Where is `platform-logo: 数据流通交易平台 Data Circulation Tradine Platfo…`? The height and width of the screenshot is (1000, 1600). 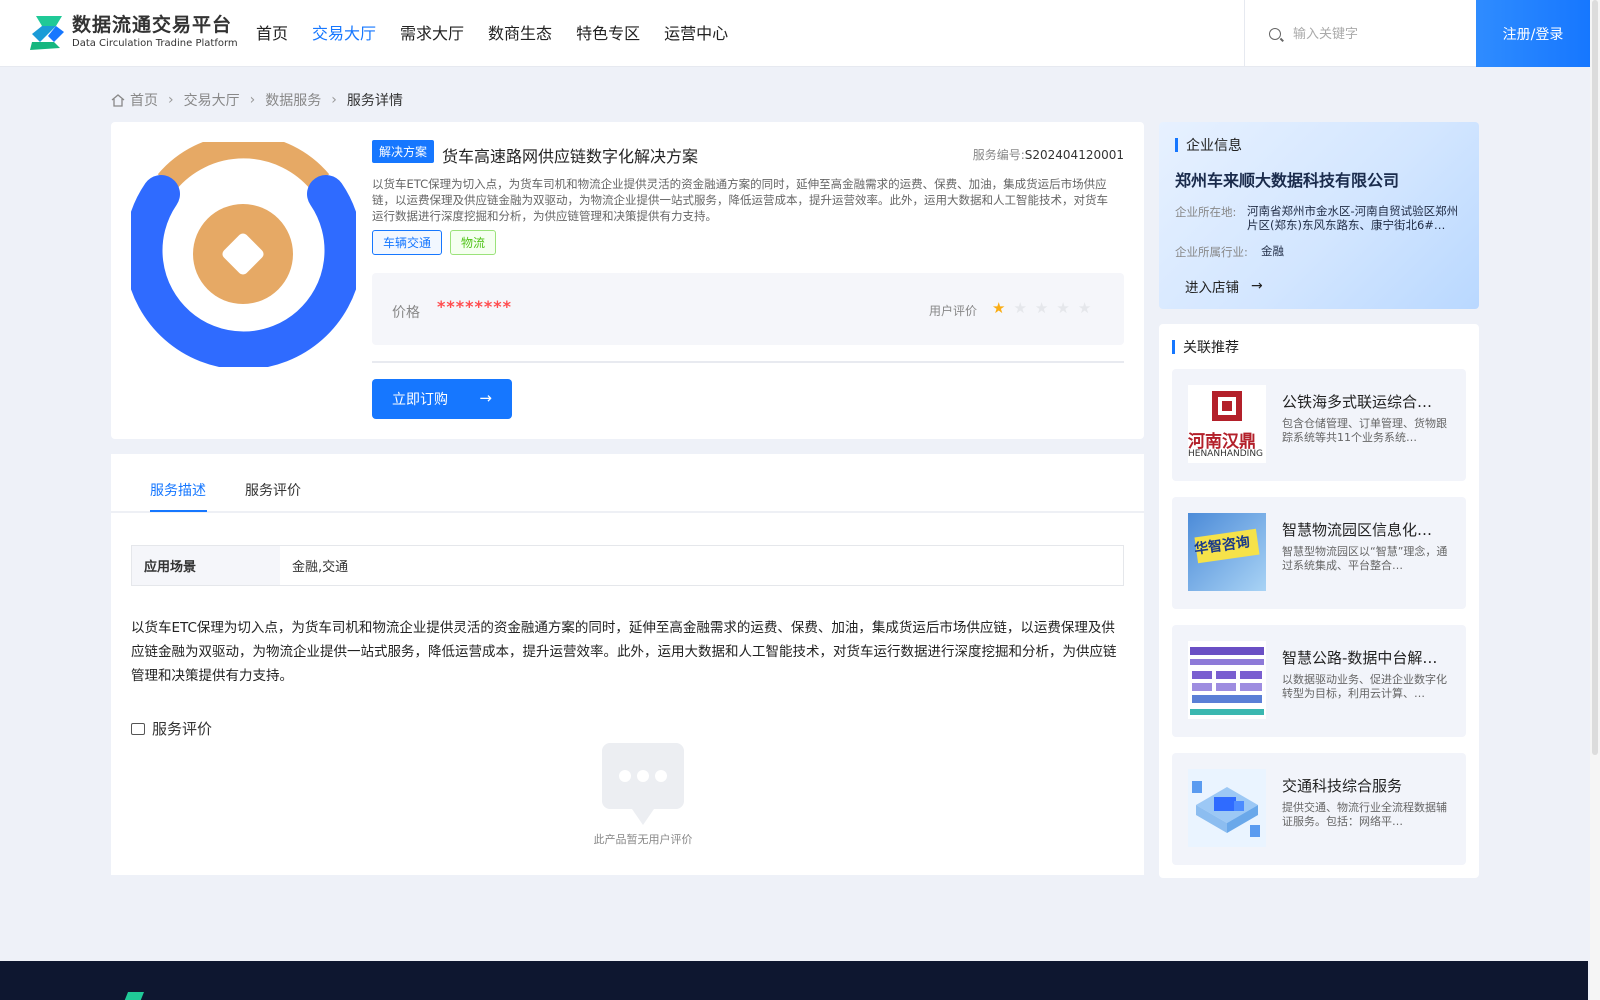 platform-logo: 数据流通交易平台 Data Circulation Tradine Platfo… is located at coordinates (133, 32).